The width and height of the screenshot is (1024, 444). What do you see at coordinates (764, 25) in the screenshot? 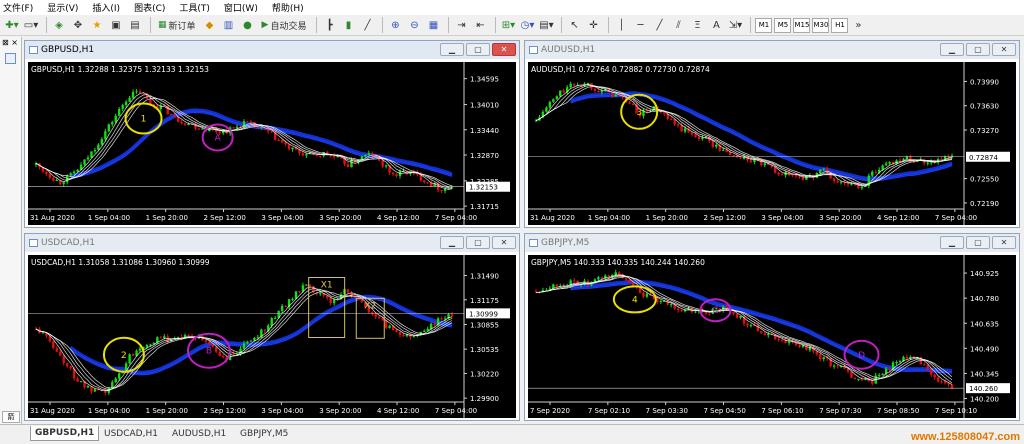
I see `timeframe-m1: M1` at bounding box center [764, 25].